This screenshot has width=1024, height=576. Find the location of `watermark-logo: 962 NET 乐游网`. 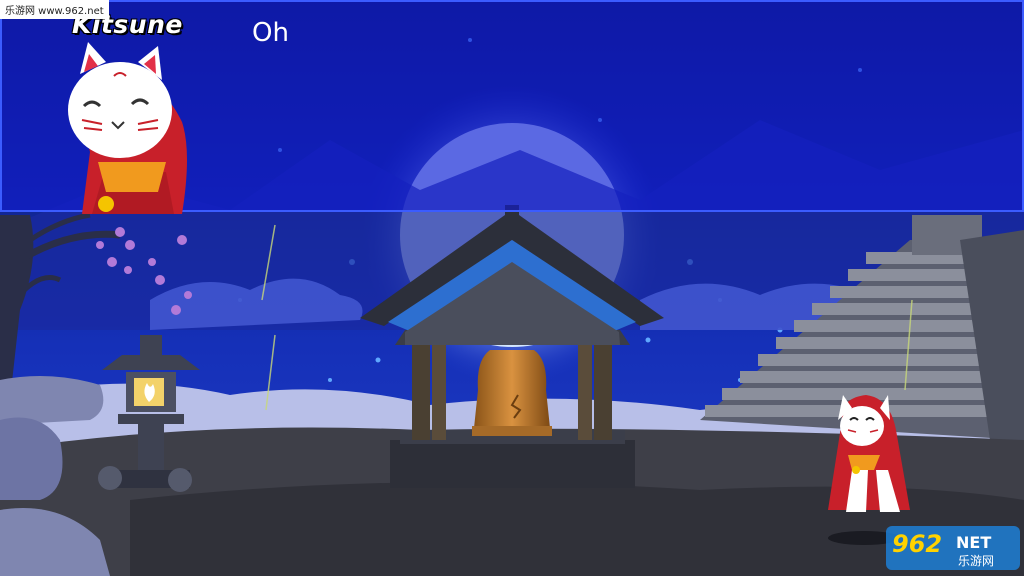

watermark-logo: 962 NET 乐游网 is located at coordinates (953, 548).